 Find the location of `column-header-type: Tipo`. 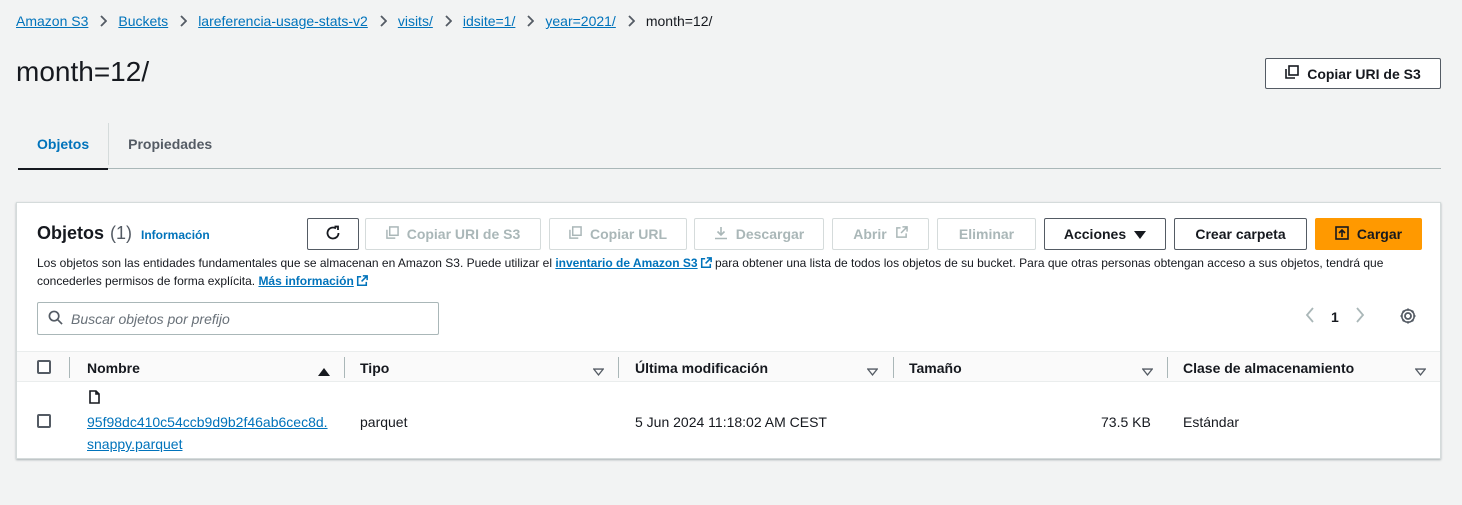

column-header-type: Tipo is located at coordinates (374, 367).